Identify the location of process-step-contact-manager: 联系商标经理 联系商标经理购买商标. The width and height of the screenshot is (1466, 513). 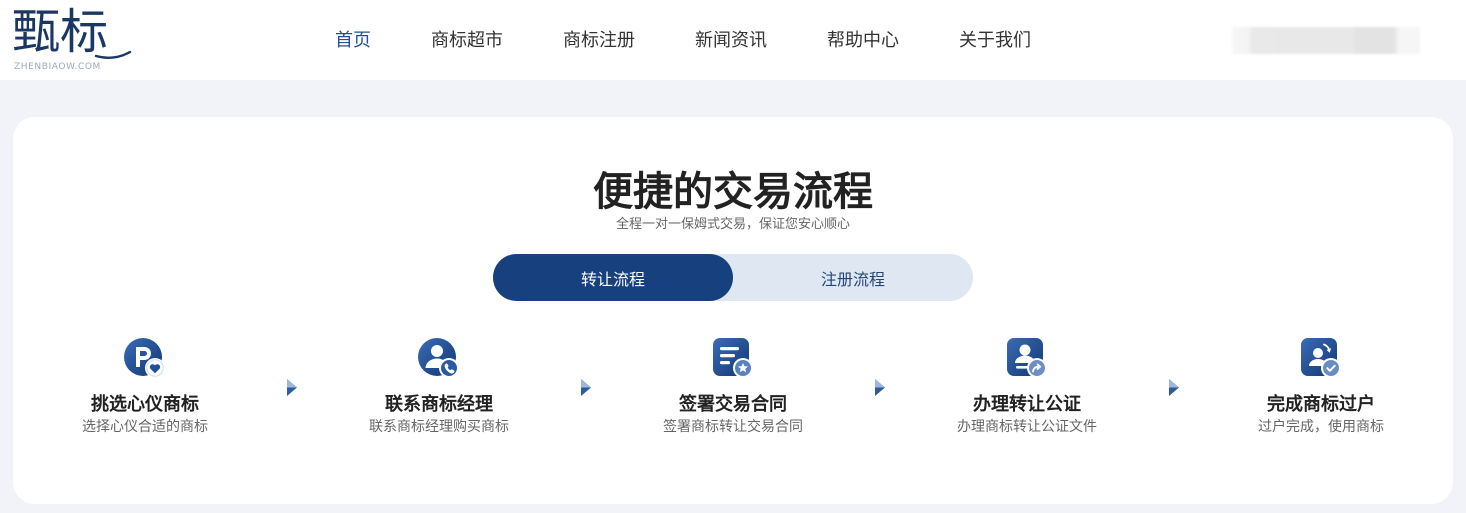
(439, 386).